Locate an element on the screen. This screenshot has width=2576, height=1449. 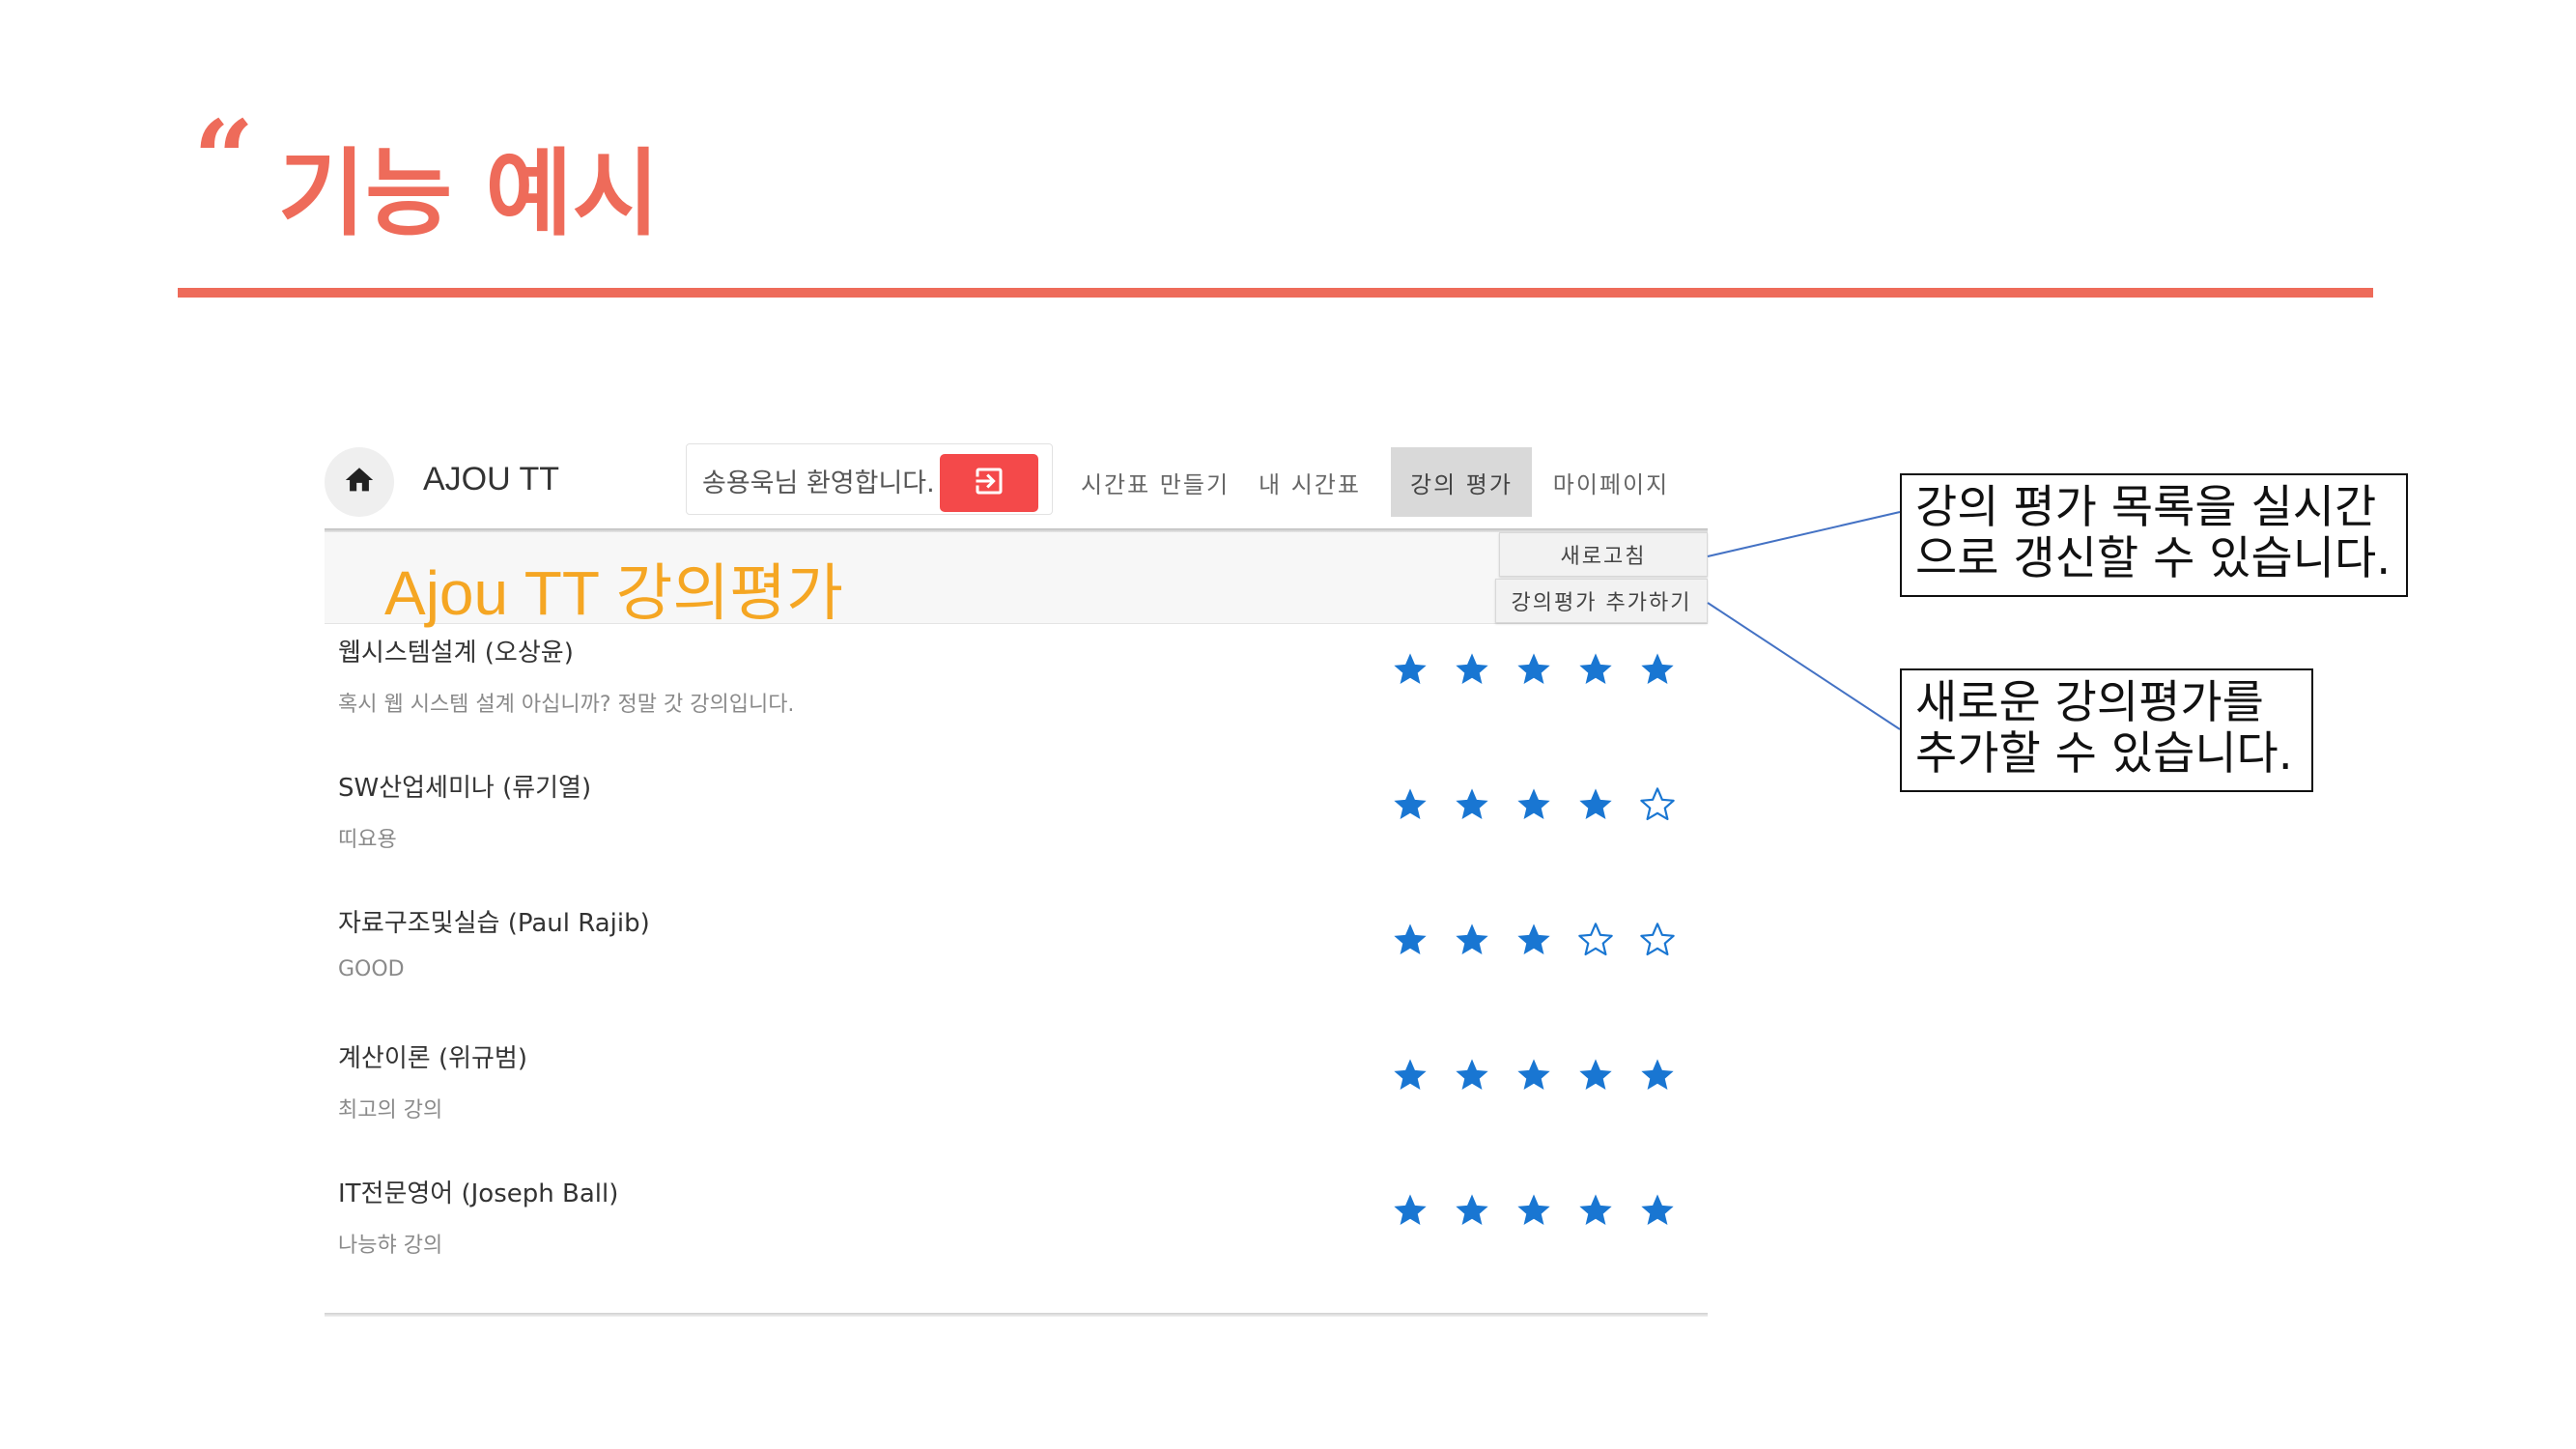
review-item: 자료구조및실습 (Paul Rajib) GOOD is located at coordinates (1016, 970).